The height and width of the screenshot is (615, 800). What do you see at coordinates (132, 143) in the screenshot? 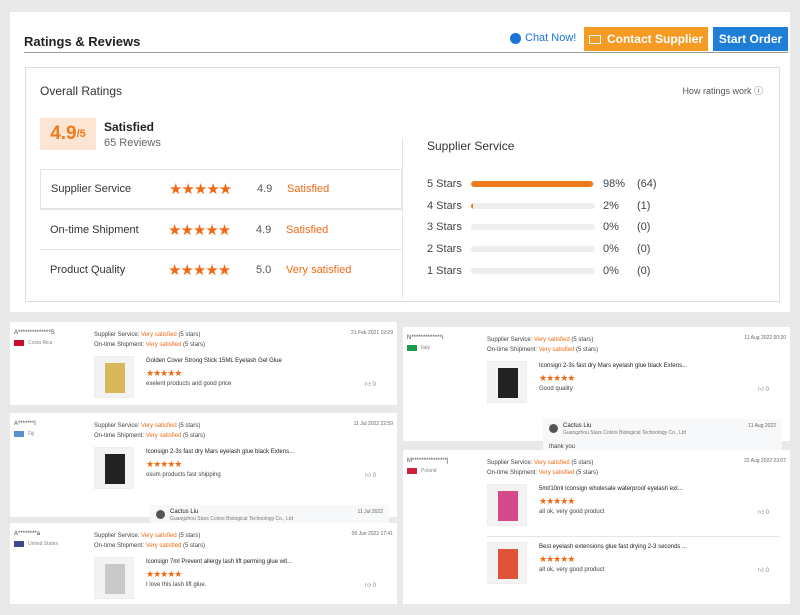
I see `review-count: 65 Reviews` at bounding box center [132, 143].